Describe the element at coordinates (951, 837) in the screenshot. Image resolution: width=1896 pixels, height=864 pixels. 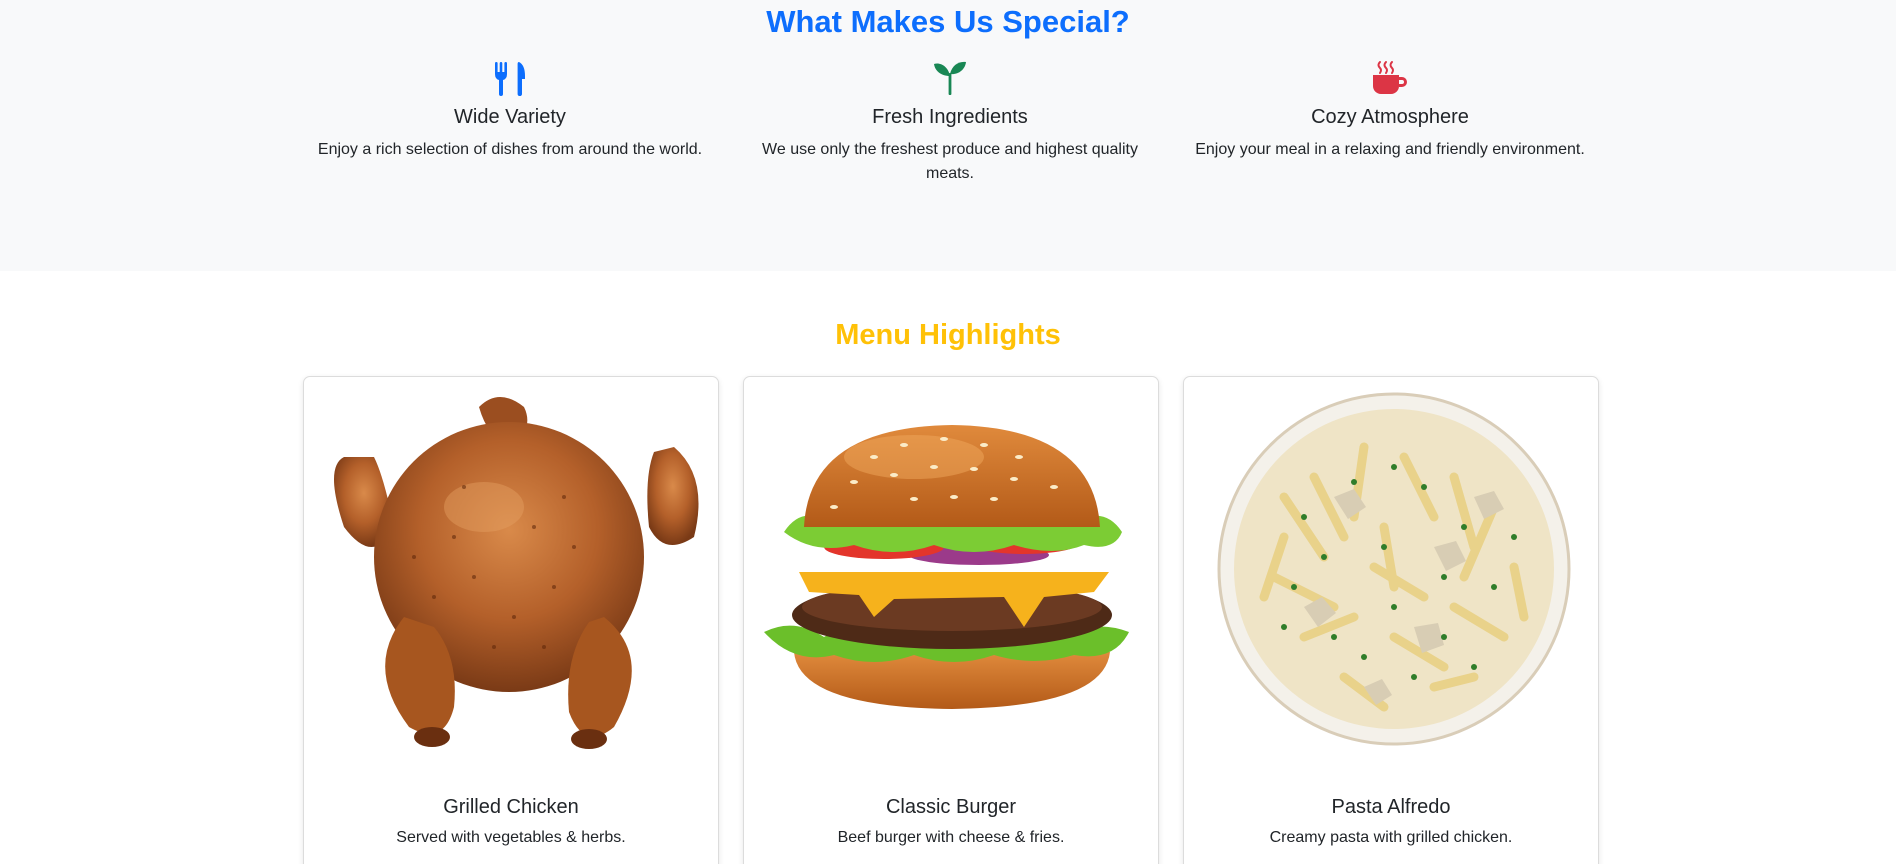
I see `menu-item-description: Beef burger with cheese & fries.` at that location.